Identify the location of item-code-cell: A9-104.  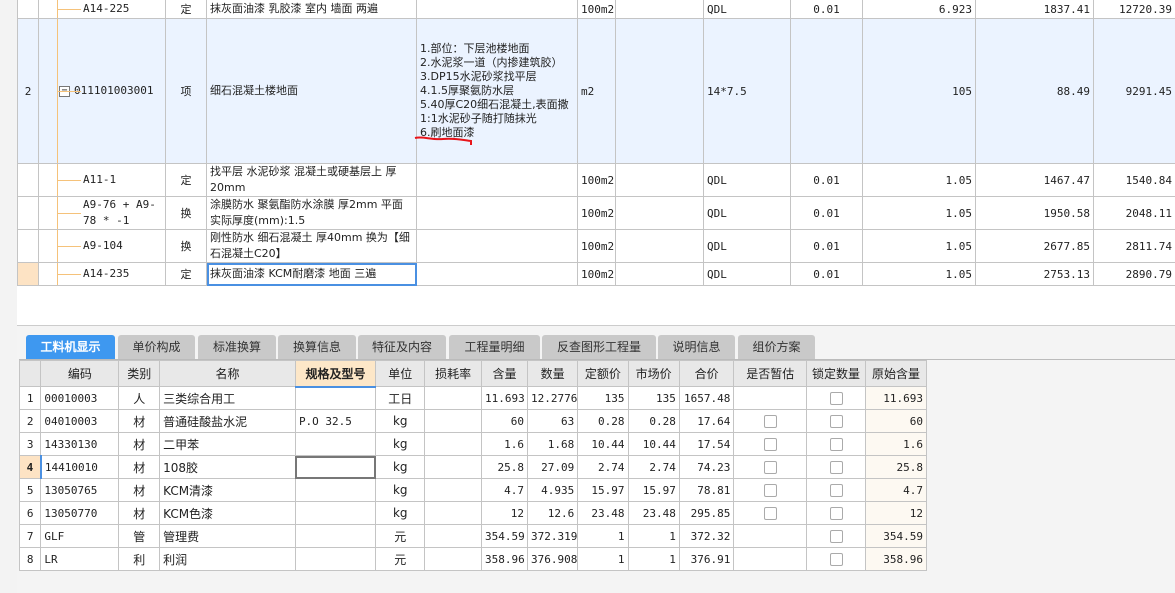
(102, 246).